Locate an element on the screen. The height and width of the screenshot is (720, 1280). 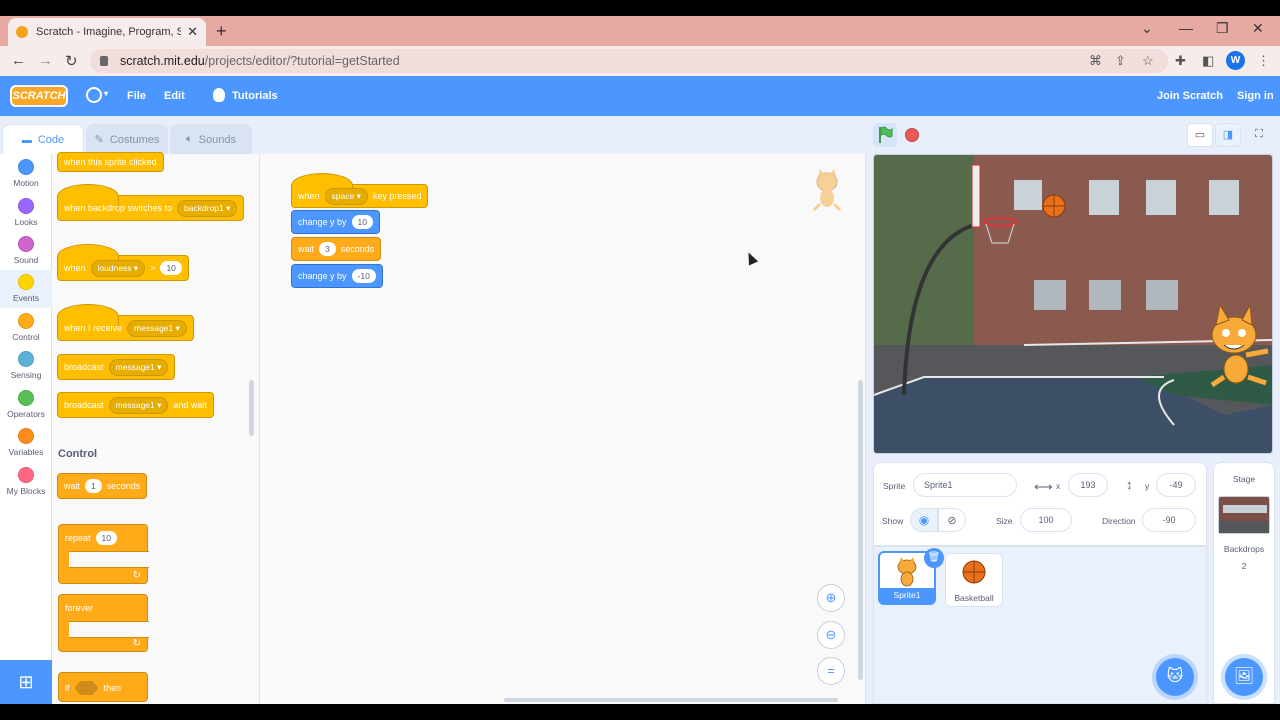
back-icon: ← is located at coordinates (18, 60).